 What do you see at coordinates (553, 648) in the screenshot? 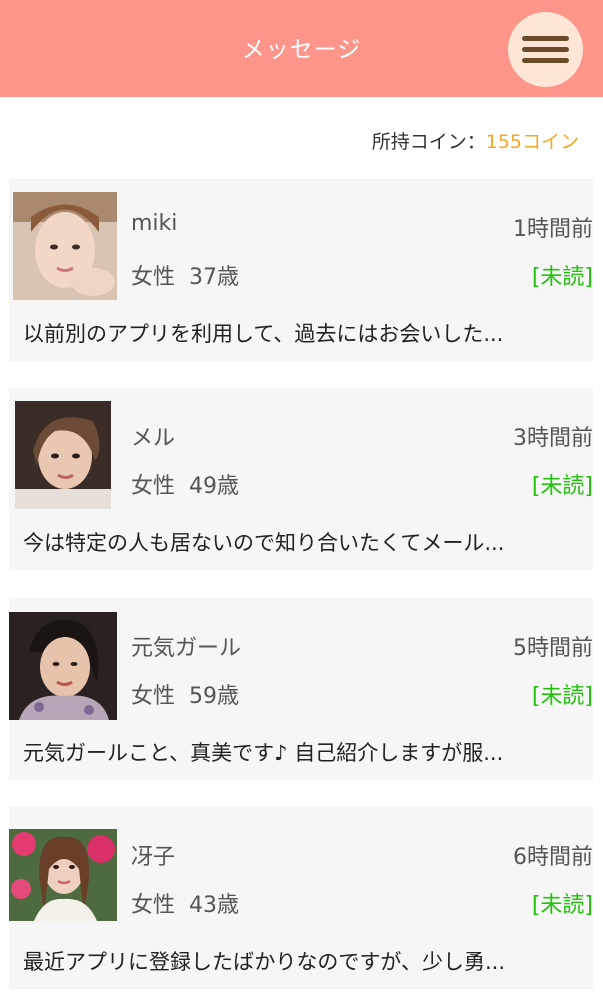
I see `message-time: 5時間前` at bounding box center [553, 648].